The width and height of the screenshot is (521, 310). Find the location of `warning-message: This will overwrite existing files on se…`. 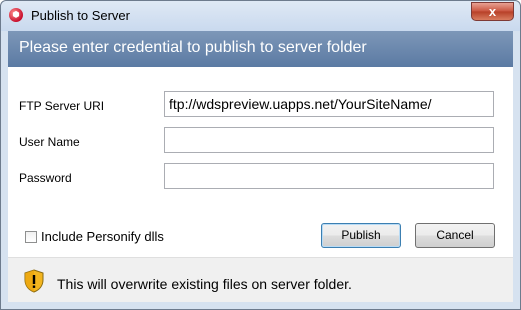

warning-message: This will overwrite existing files on se… is located at coordinates (204, 284).